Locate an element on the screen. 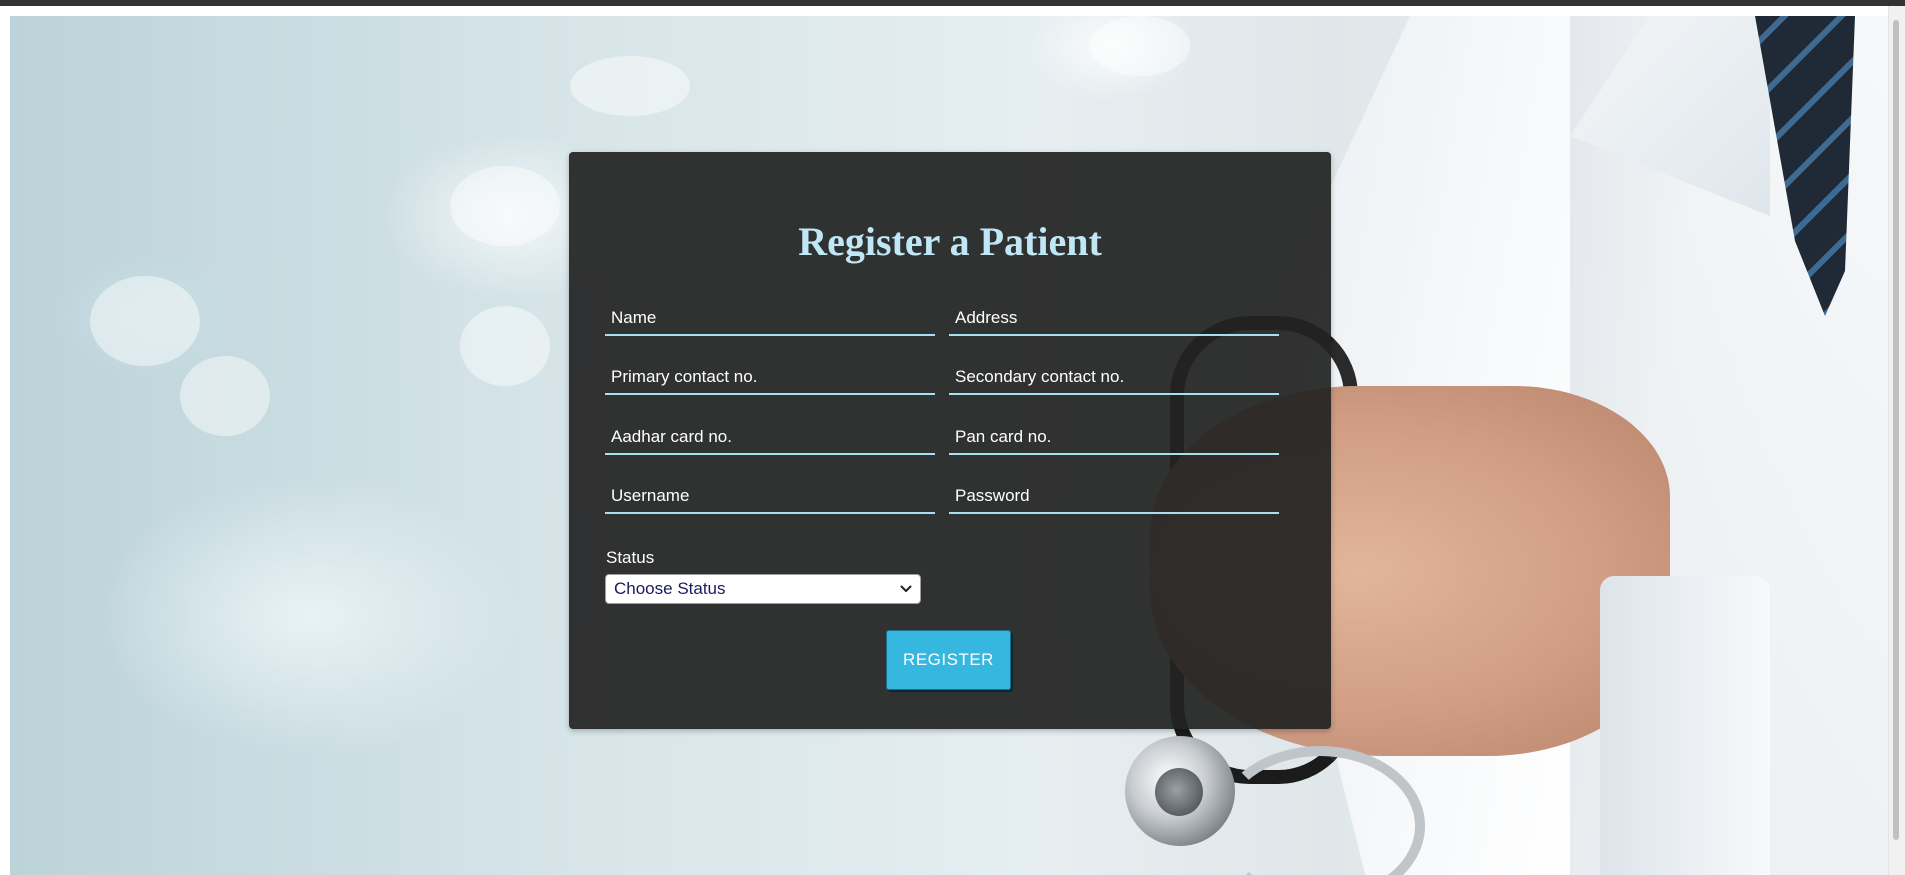 Image resolution: width=1905 pixels, height=875 pixels. status-select-value: Choose Status is located at coordinates (670, 588).